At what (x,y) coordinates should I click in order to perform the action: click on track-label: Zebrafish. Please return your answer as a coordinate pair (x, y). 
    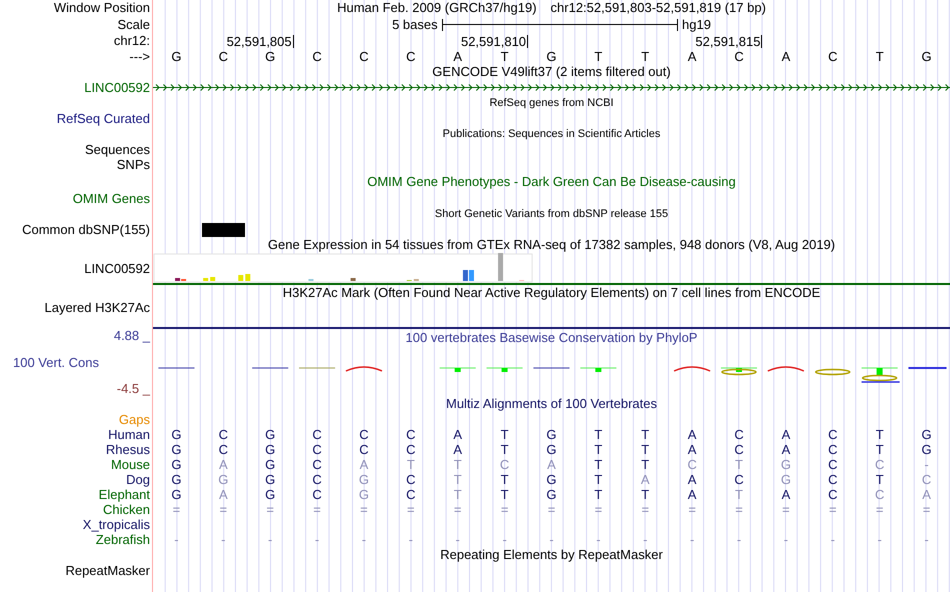
    Looking at the image, I should click on (123, 539).